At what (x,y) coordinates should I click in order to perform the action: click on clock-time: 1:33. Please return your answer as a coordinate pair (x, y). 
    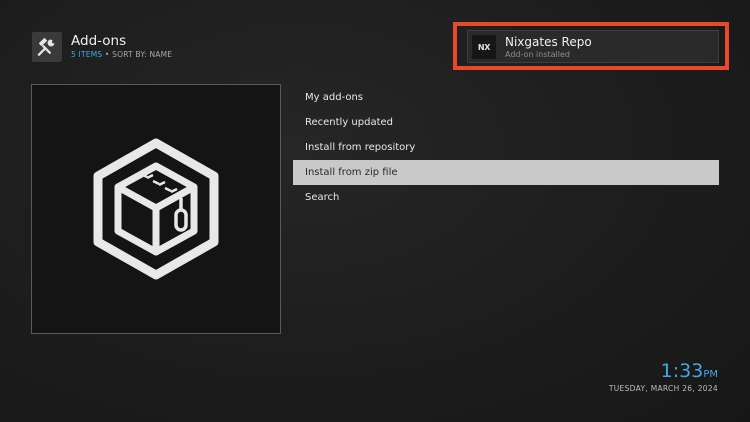
    Looking at the image, I should click on (682, 371).